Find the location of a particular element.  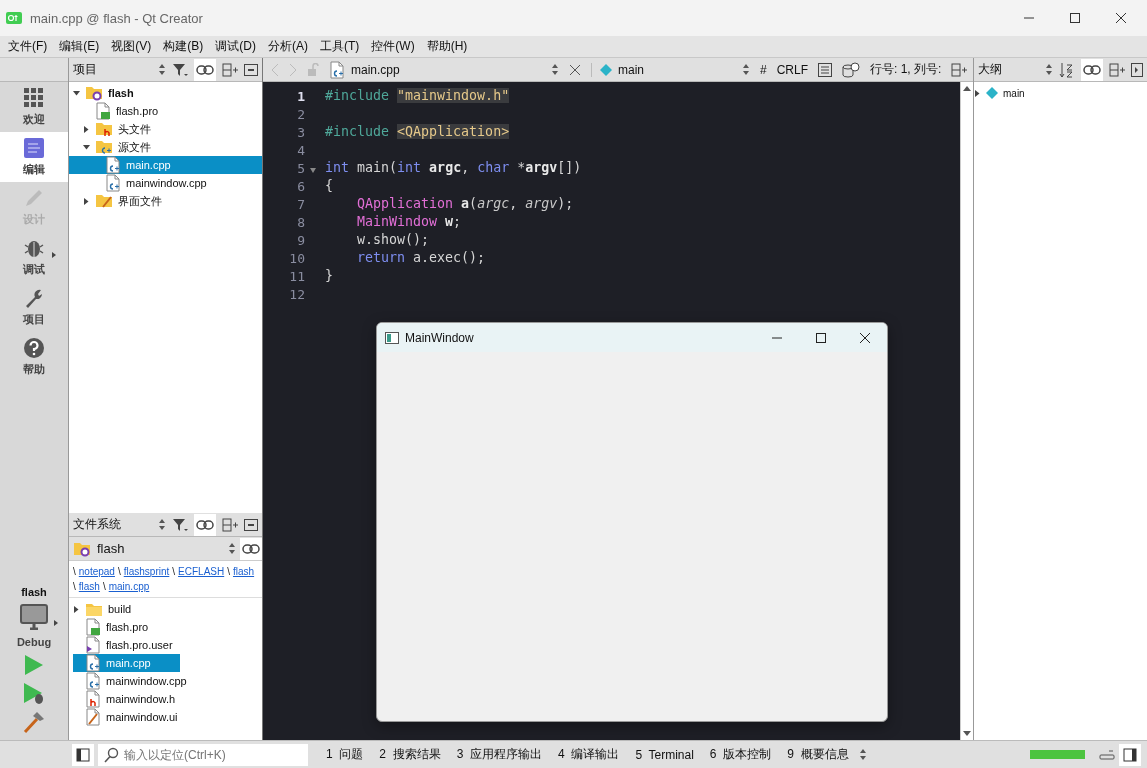

file-item: main.cpp is located at coordinates (126, 663).